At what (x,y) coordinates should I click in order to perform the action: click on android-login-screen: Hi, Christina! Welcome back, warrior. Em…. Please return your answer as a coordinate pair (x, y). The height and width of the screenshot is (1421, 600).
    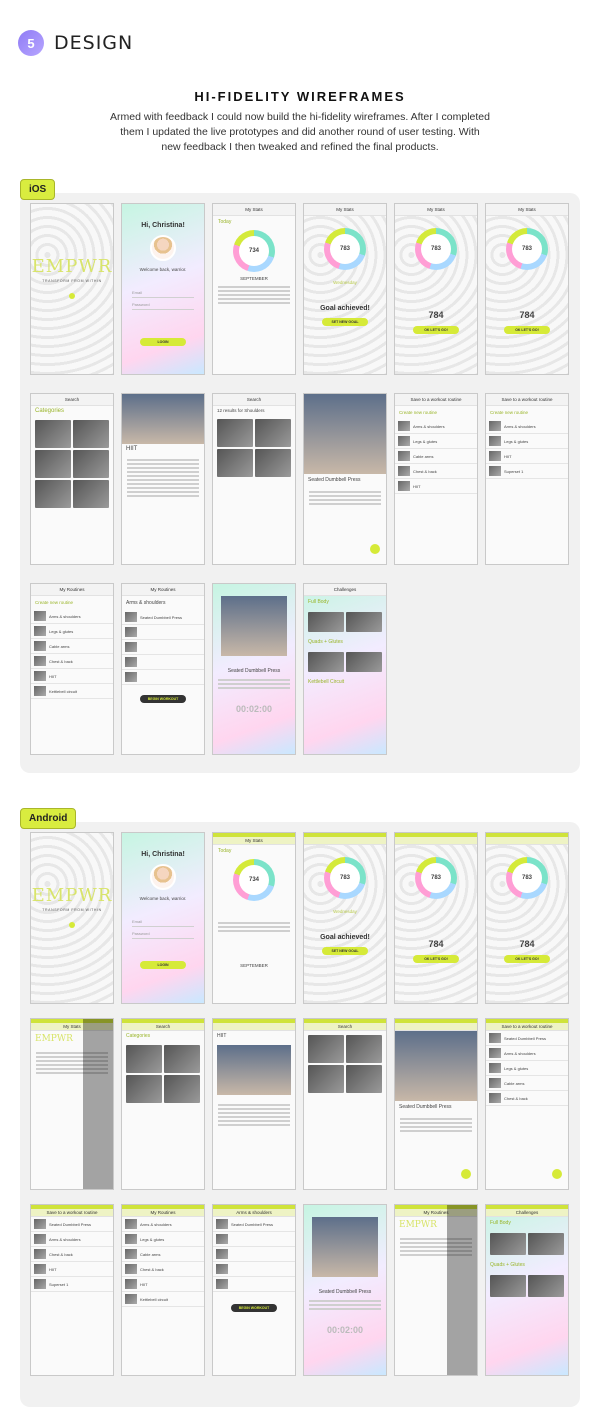
    Looking at the image, I should click on (163, 918).